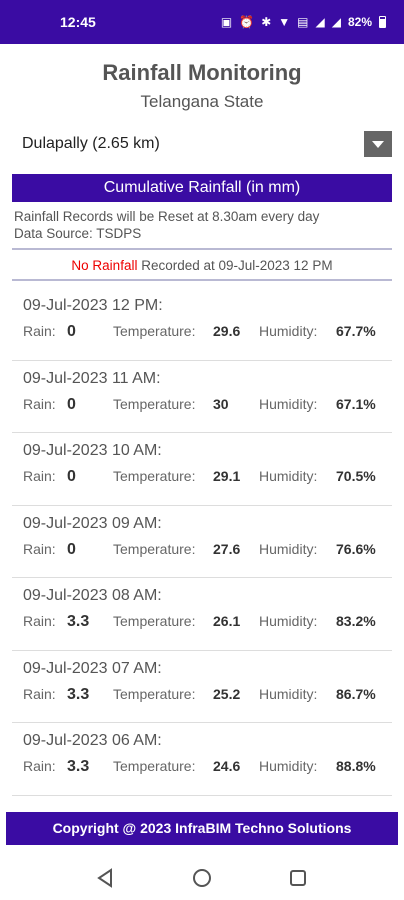 The image size is (404, 900). Describe the element at coordinates (382, 22) in the screenshot. I see `battery-icon` at that location.